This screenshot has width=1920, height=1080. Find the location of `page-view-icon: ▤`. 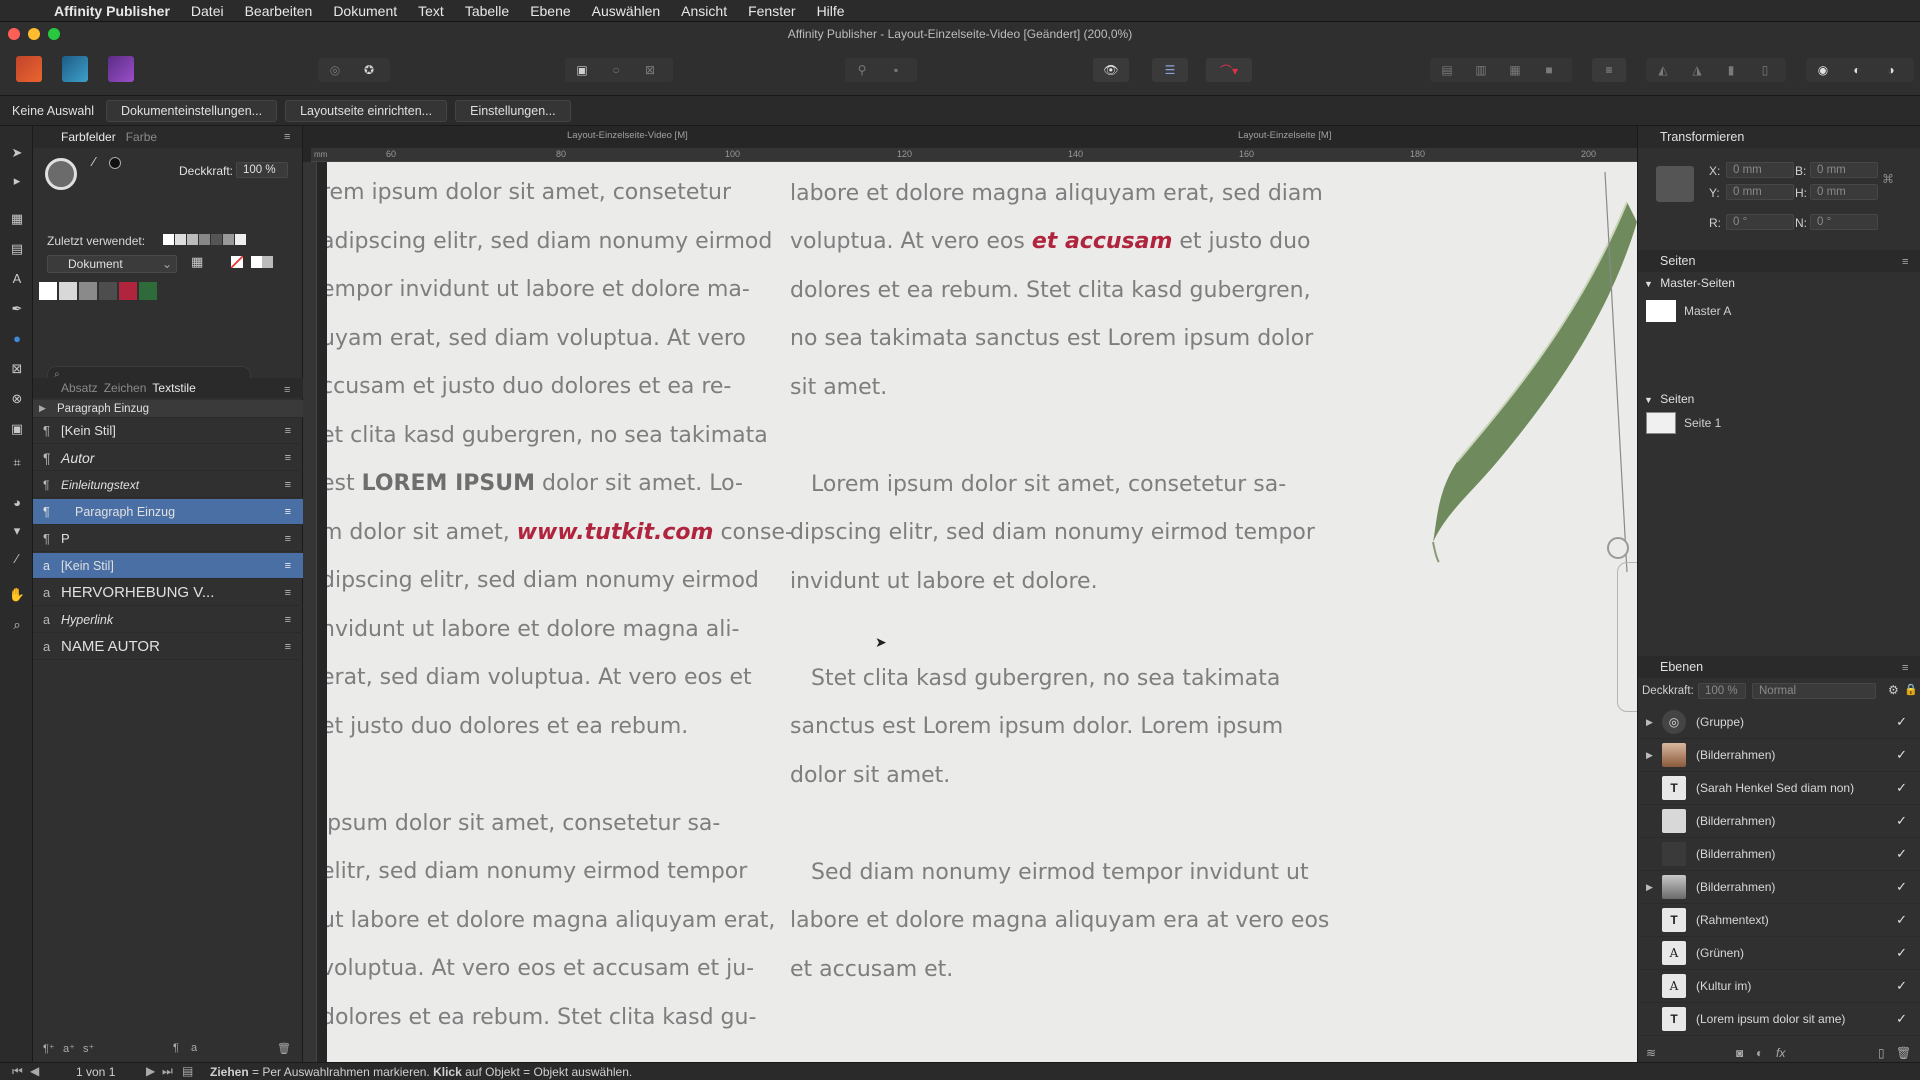

page-view-icon: ▤ is located at coordinates (187, 1071).